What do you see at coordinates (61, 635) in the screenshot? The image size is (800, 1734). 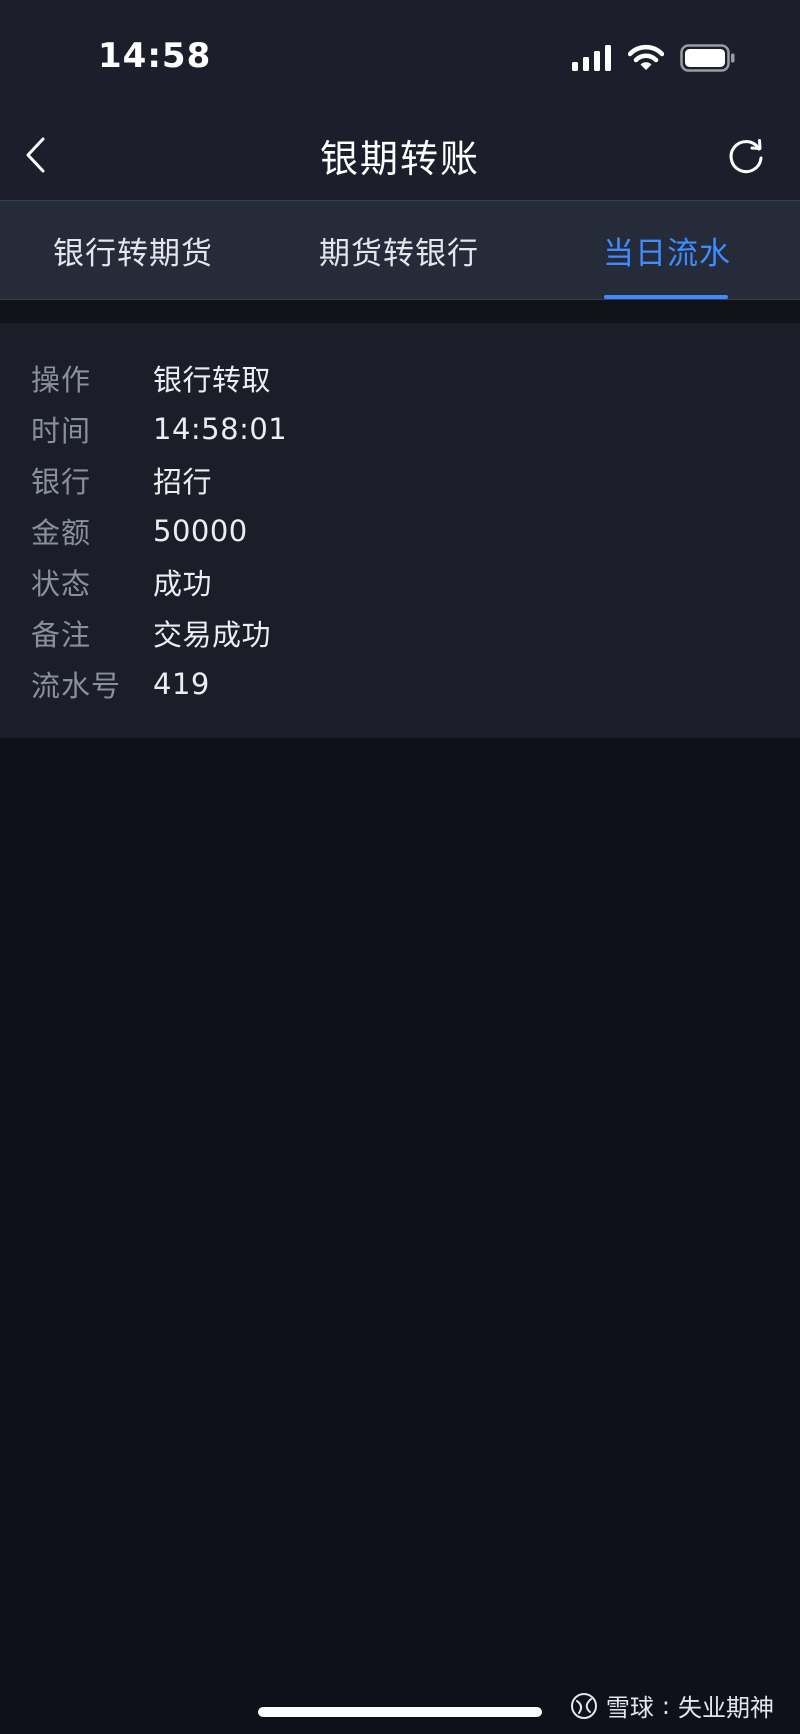 I see `record-label: 备注` at bounding box center [61, 635].